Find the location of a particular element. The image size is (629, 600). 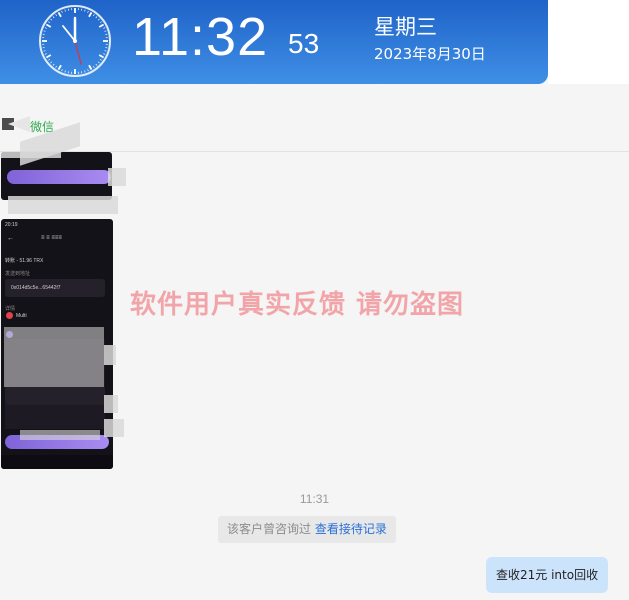

outgoing-message-bubble: 查收21元 into回收 is located at coordinates (547, 575).